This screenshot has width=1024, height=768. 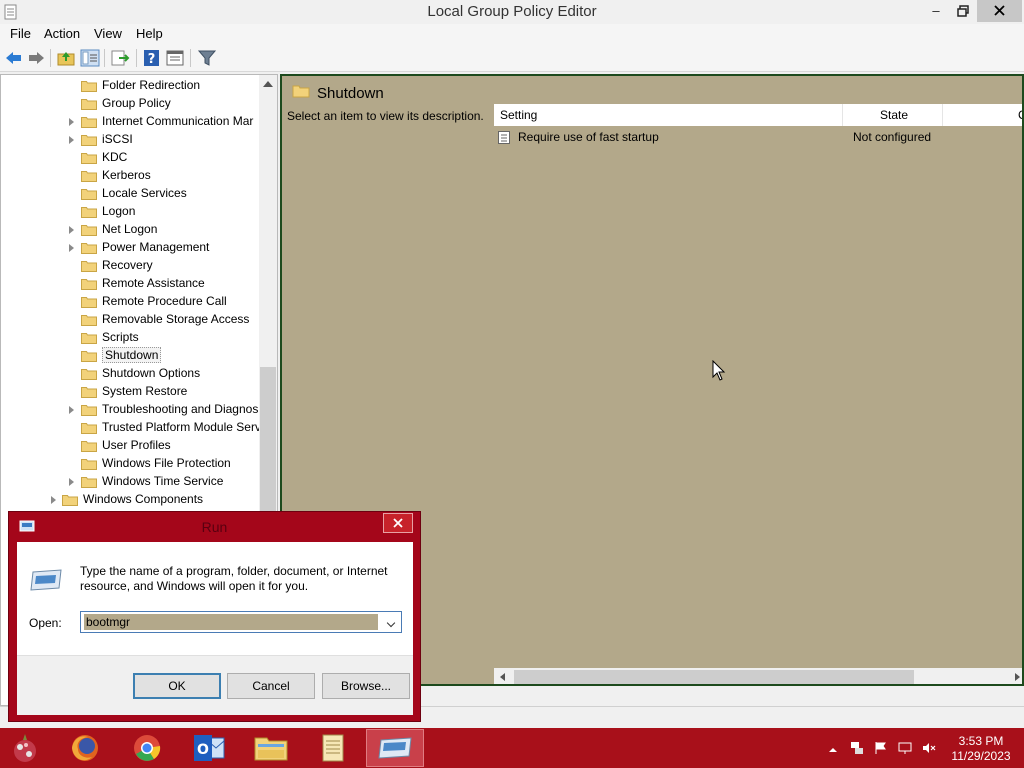 What do you see at coordinates (25, 749) in the screenshot?
I see `start-button-icon` at bounding box center [25, 749].